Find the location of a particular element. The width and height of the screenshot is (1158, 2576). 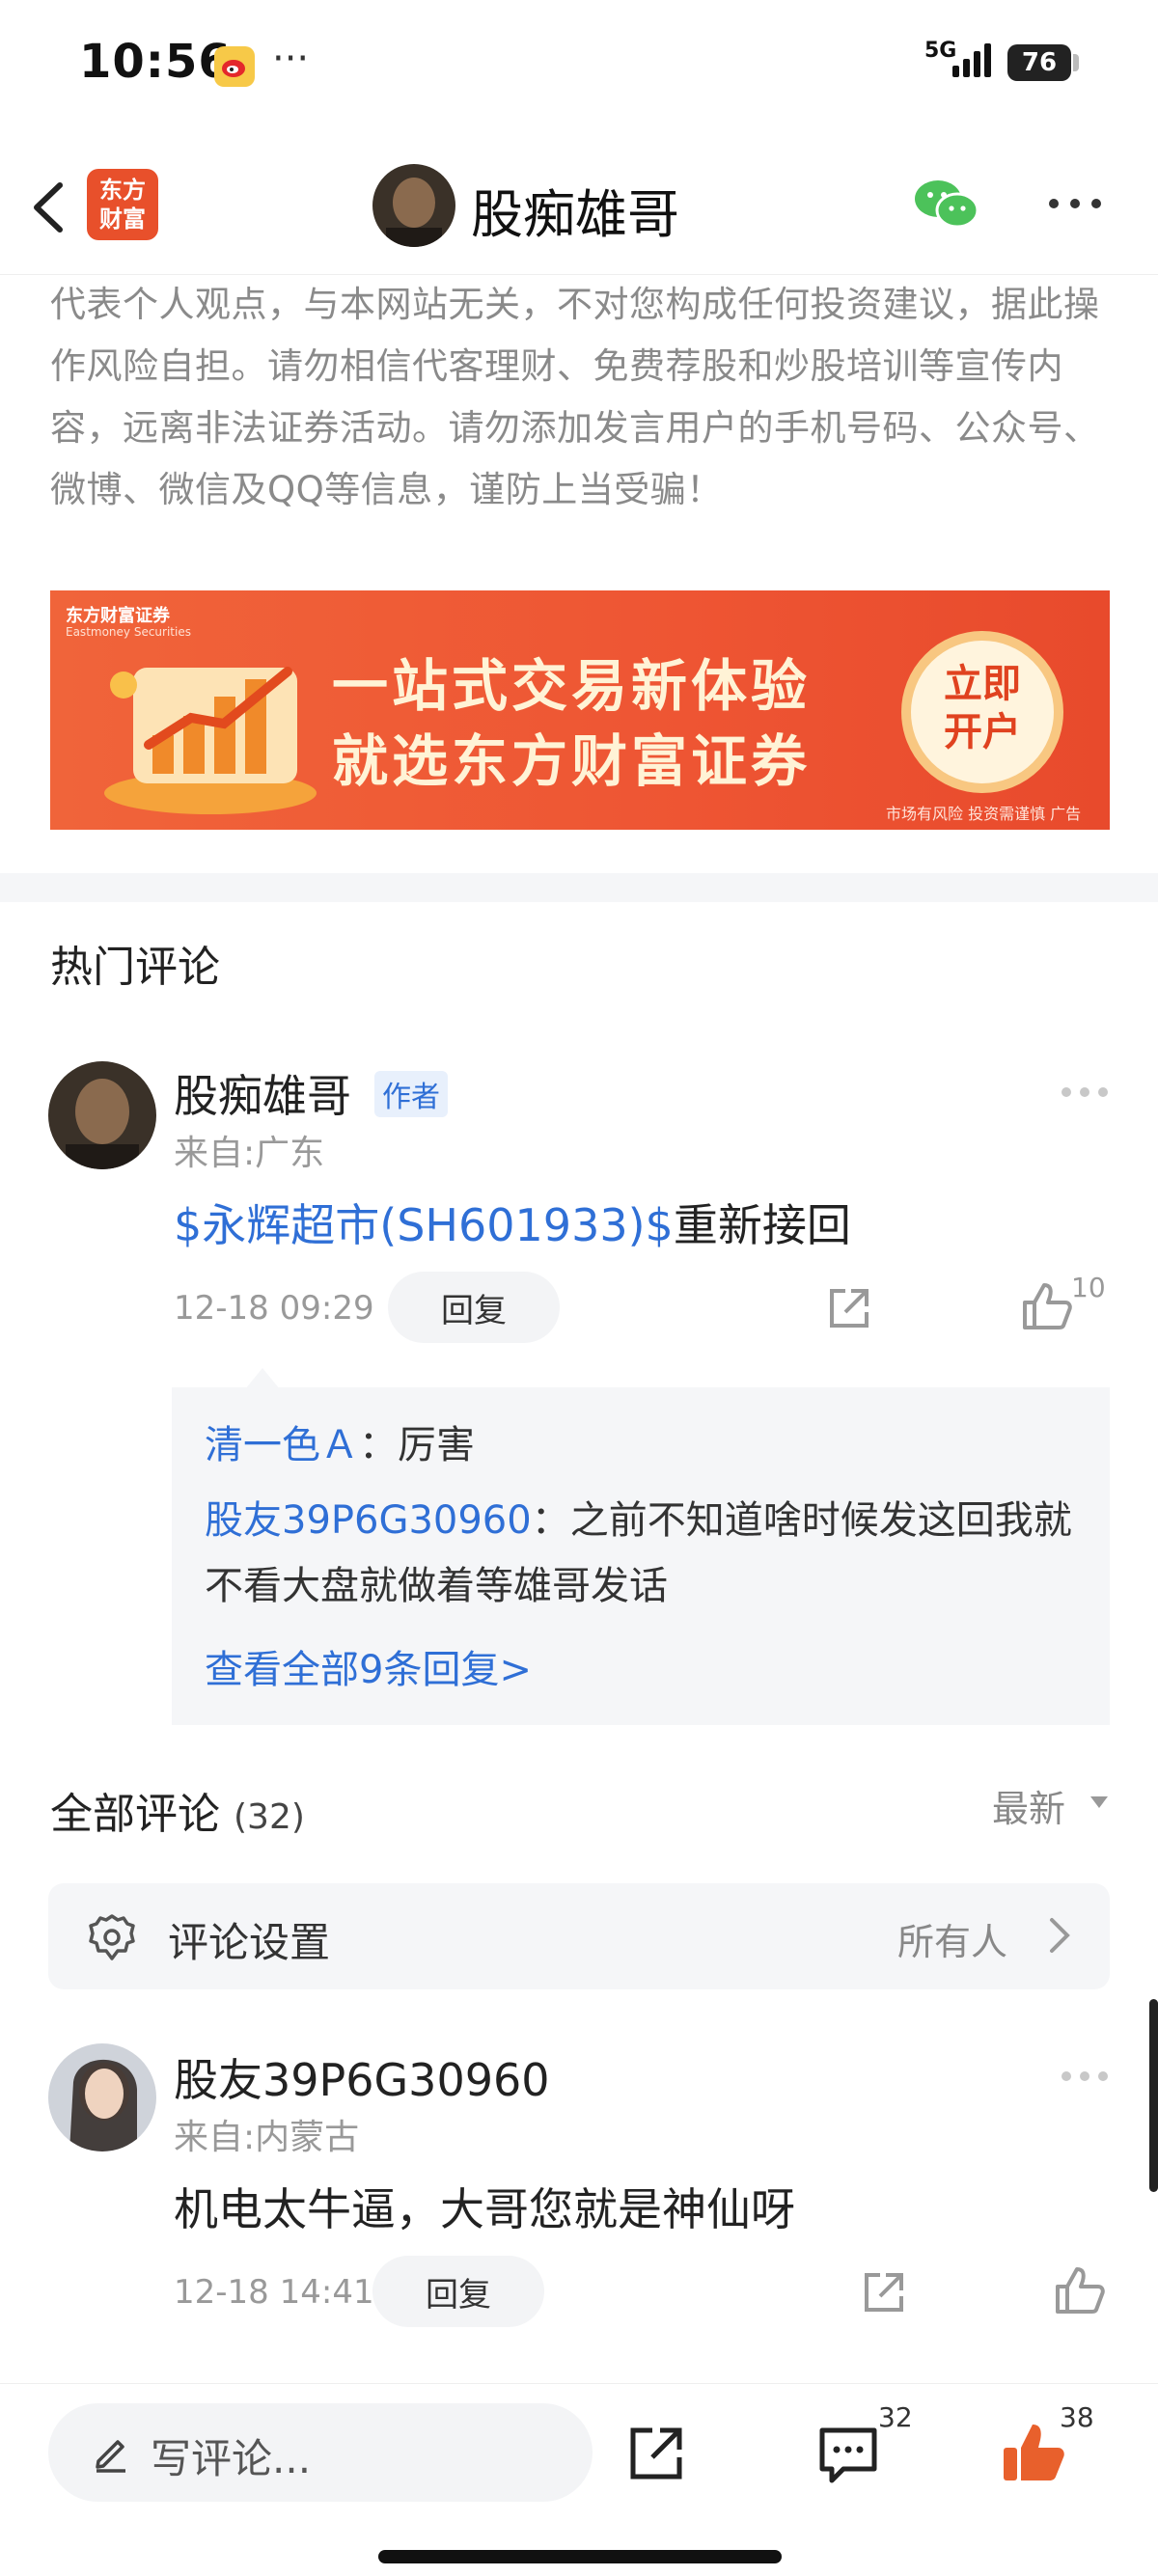

brand-logo-line2: 财富 is located at coordinates (122, 219).